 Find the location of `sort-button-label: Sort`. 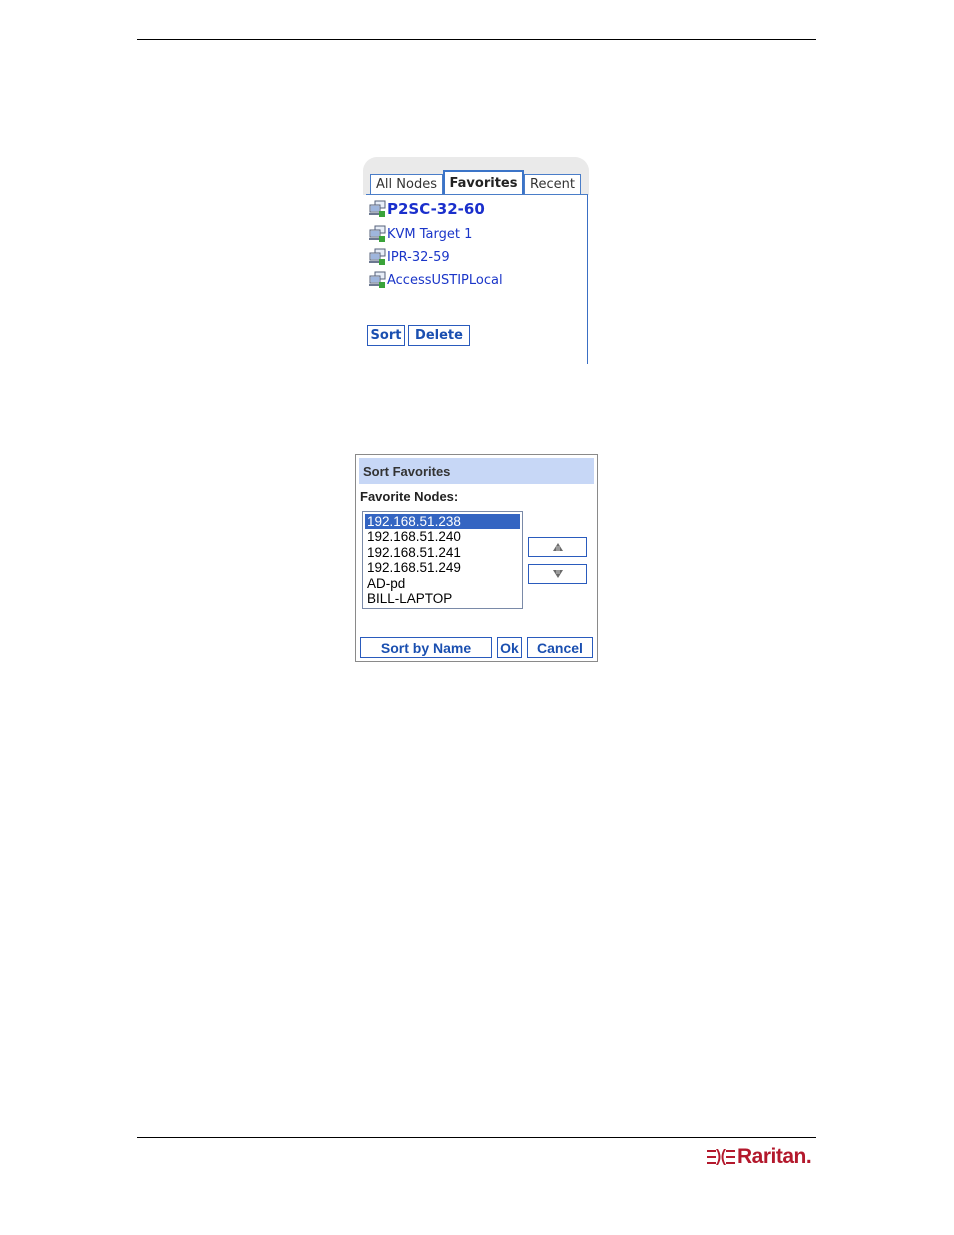

sort-button-label: Sort is located at coordinates (386, 335).